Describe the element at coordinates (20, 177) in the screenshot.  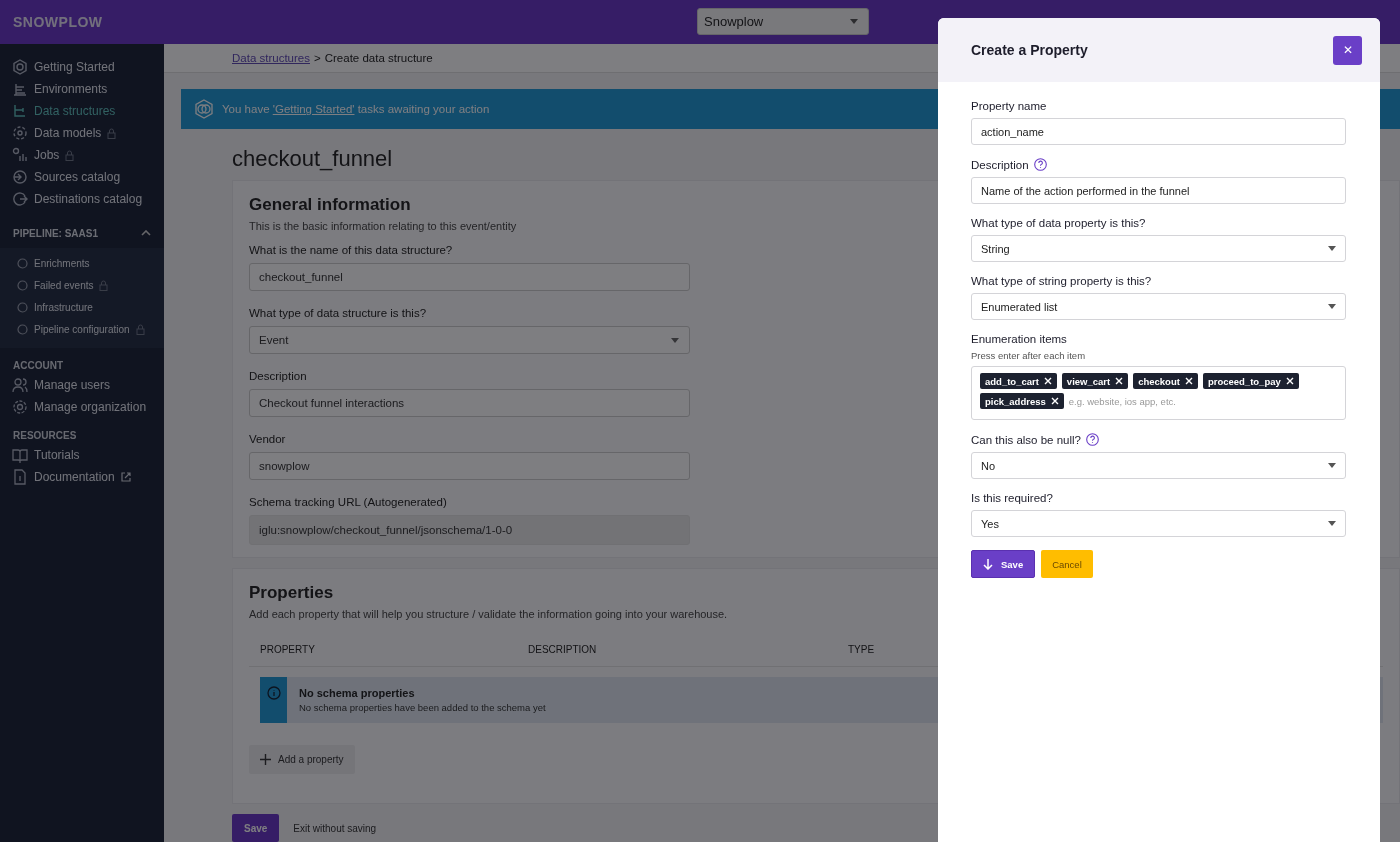
I see `enter-icon` at that location.